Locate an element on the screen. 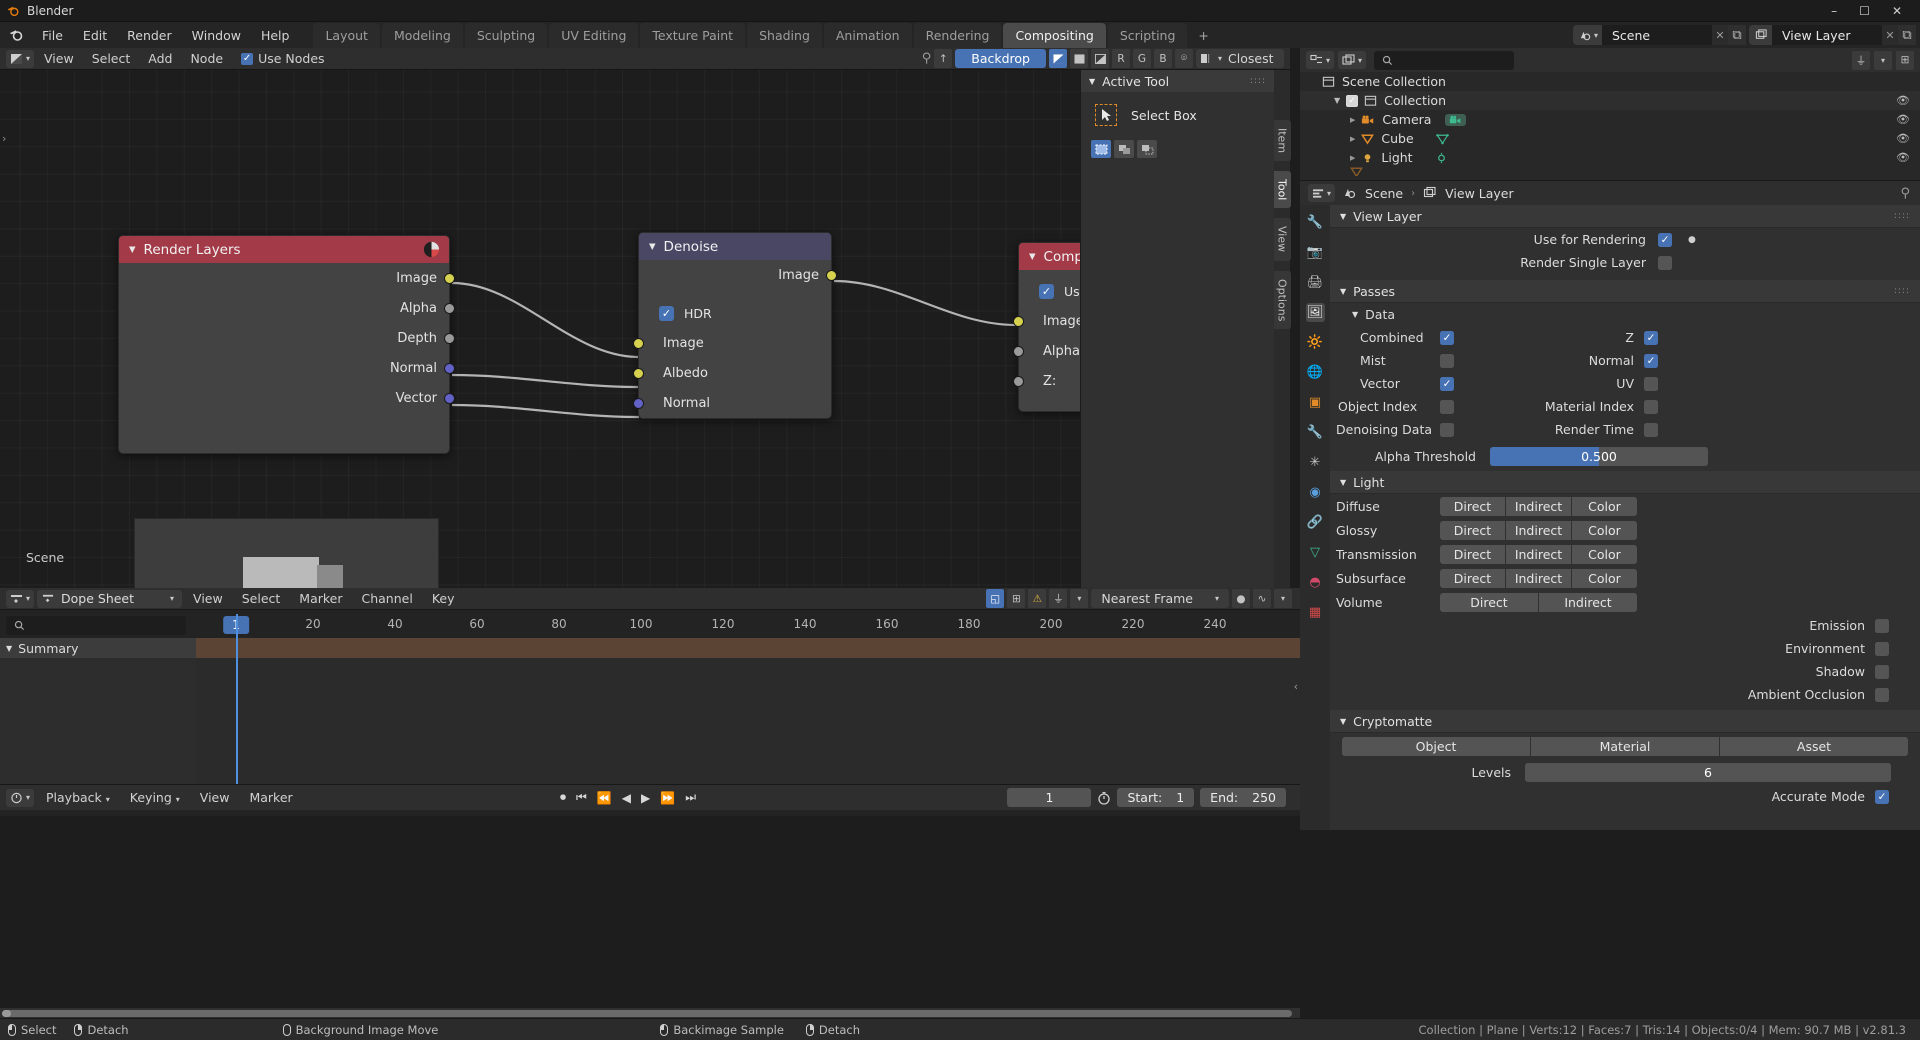  prev-keyframe-button: ⏪ is located at coordinates (604, 798).